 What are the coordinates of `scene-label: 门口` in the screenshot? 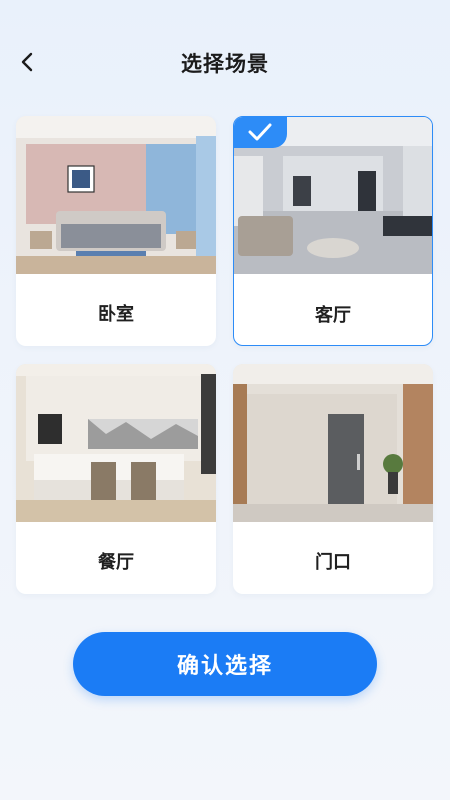 It's located at (333, 562).